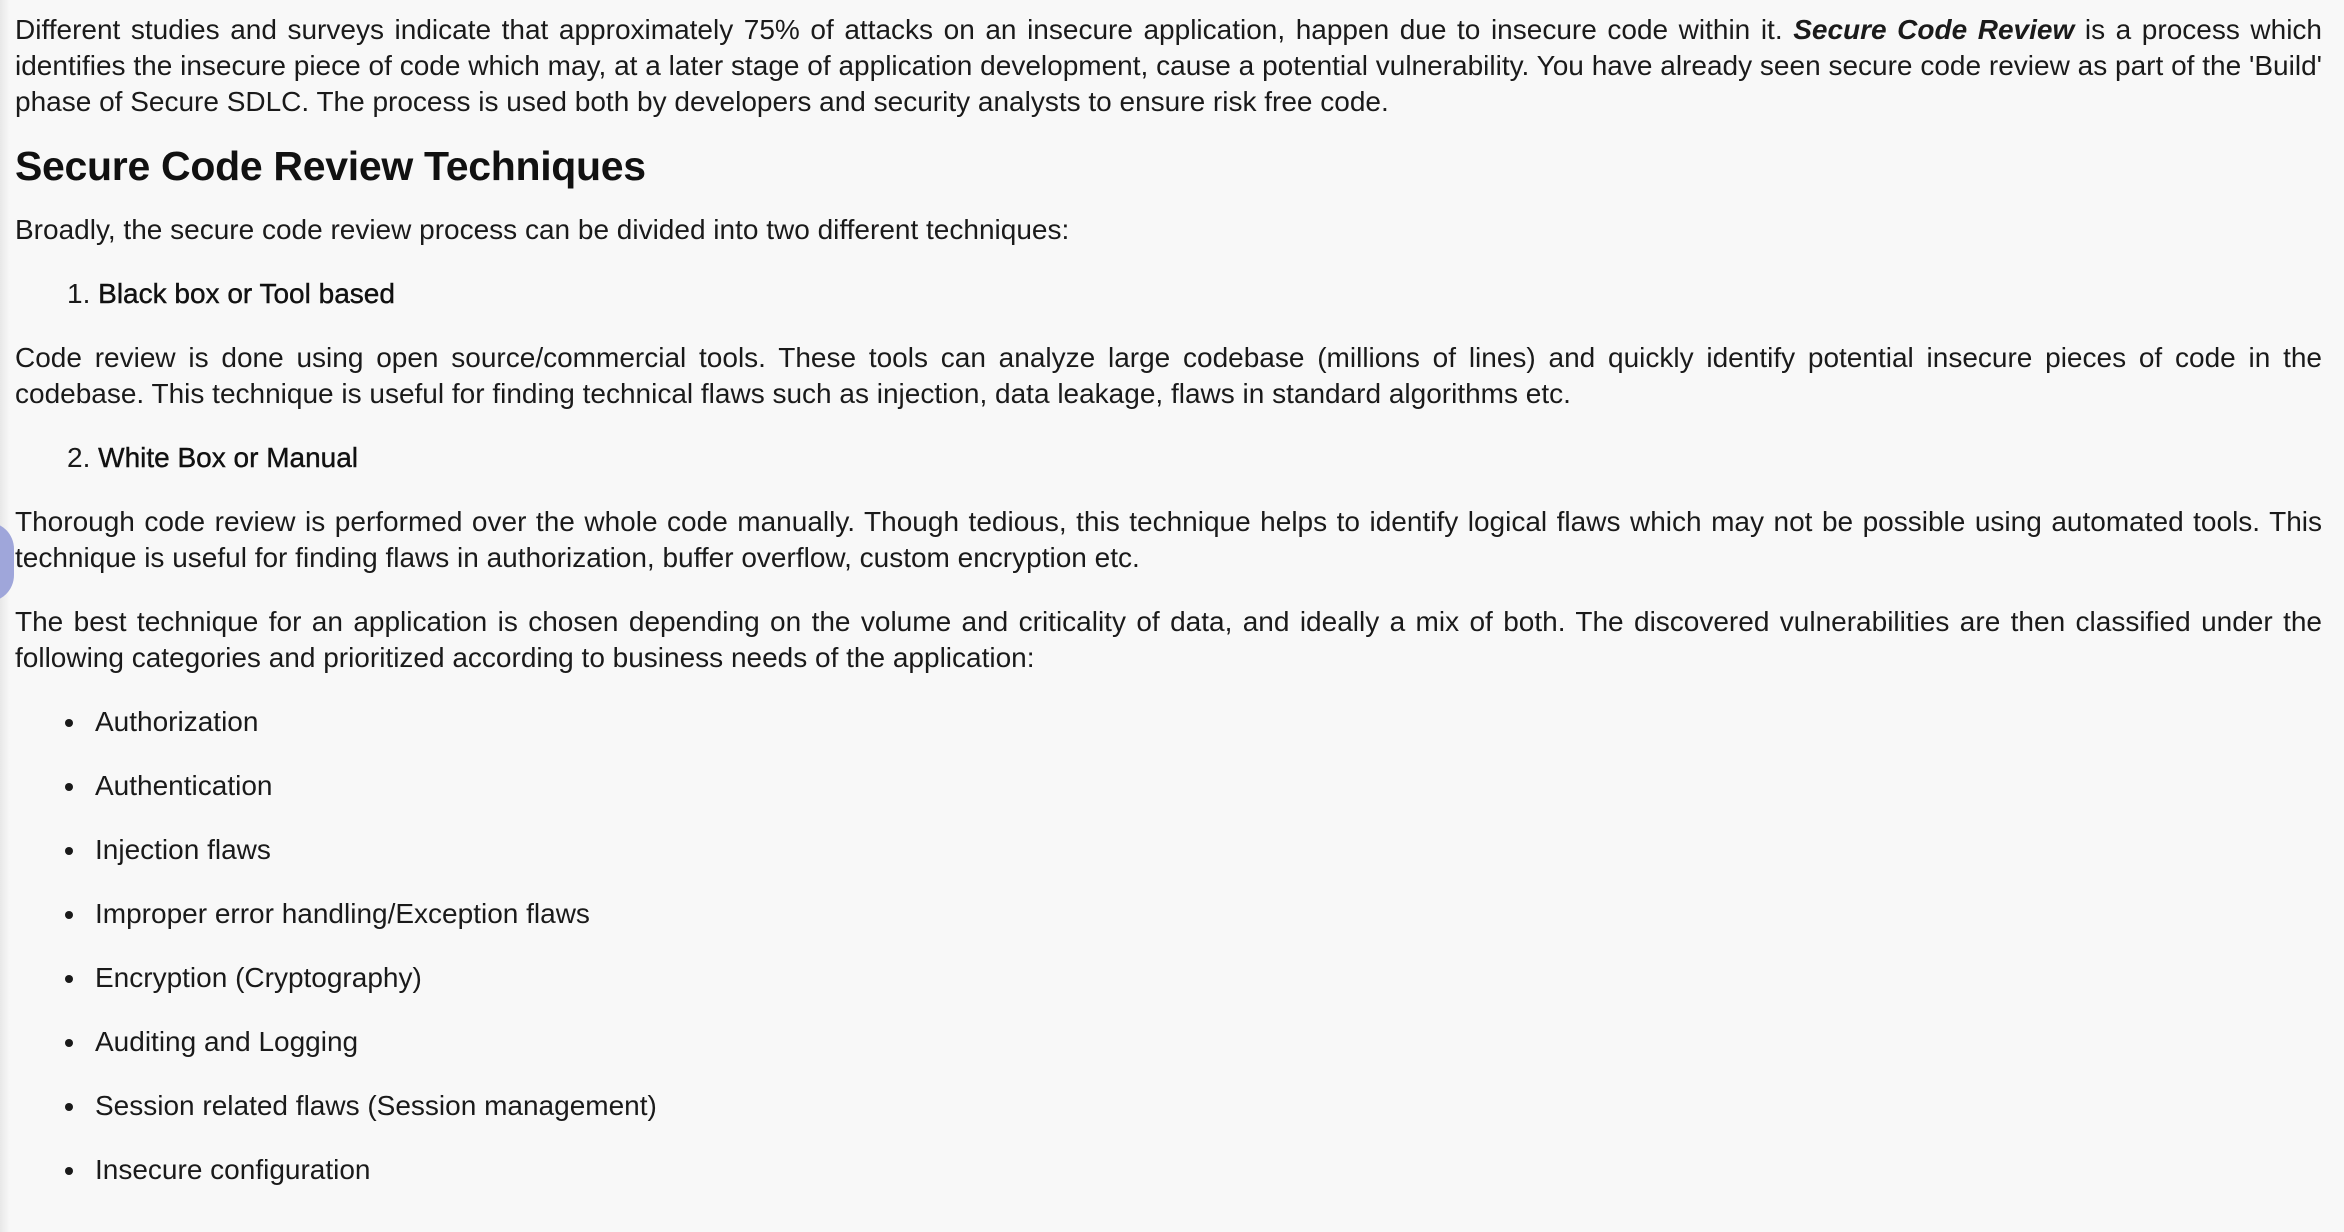 This screenshot has height=1232, width=2344. I want to click on technique-number: 2., so click(79, 457).